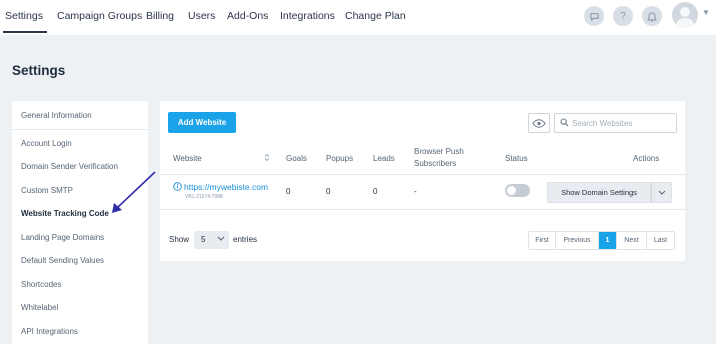 This screenshot has width=716, height=344. What do you see at coordinates (204, 197) in the screenshot?
I see `website-id: VB1-21574-7088` at bounding box center [204, 197].